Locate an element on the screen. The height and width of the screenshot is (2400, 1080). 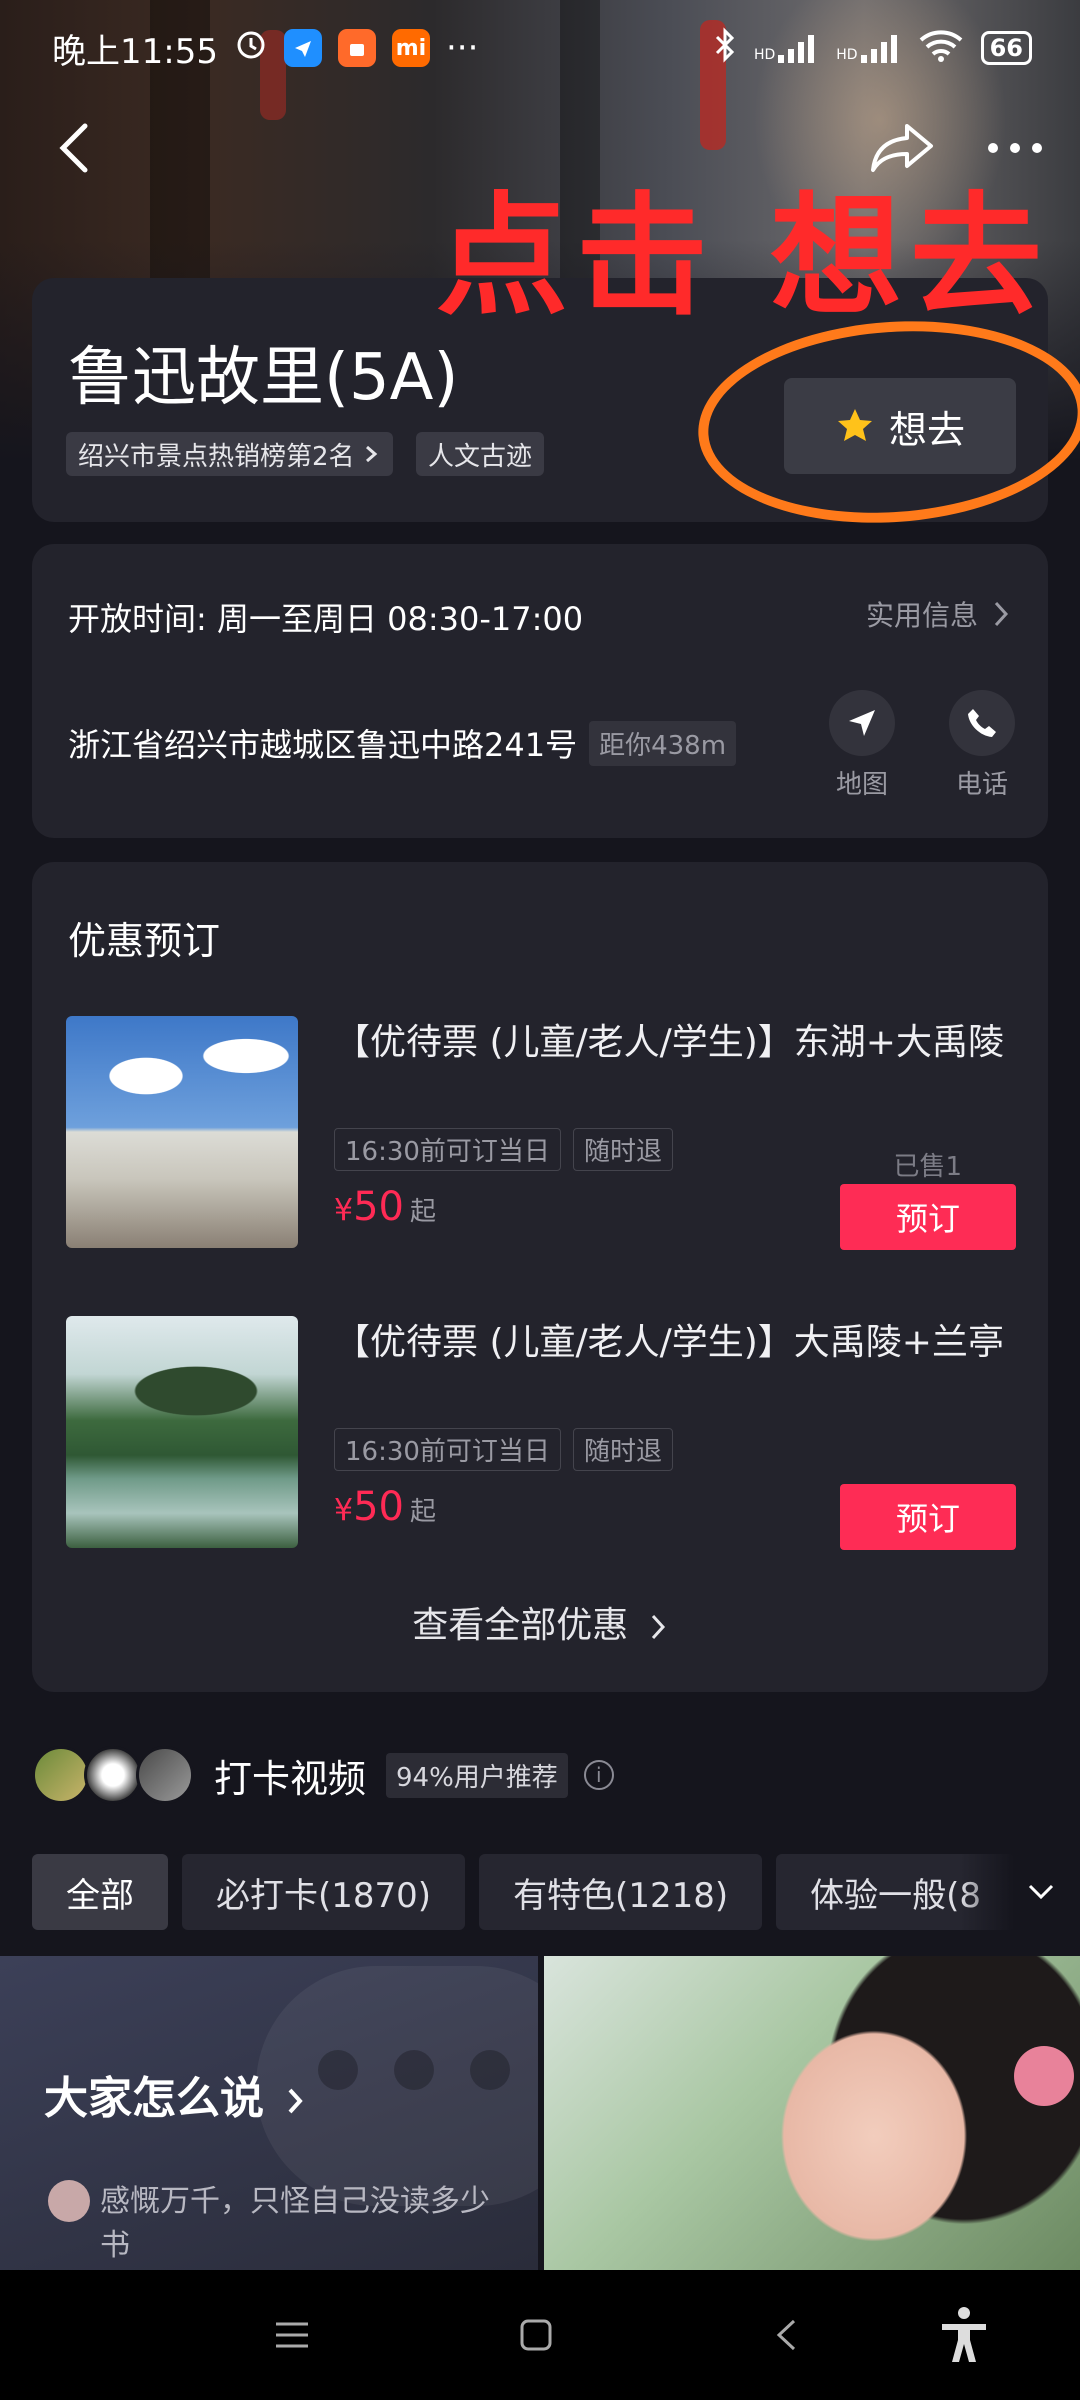
filter-distinctive: 有特色(1218) is located at coordinates (621, 1892).